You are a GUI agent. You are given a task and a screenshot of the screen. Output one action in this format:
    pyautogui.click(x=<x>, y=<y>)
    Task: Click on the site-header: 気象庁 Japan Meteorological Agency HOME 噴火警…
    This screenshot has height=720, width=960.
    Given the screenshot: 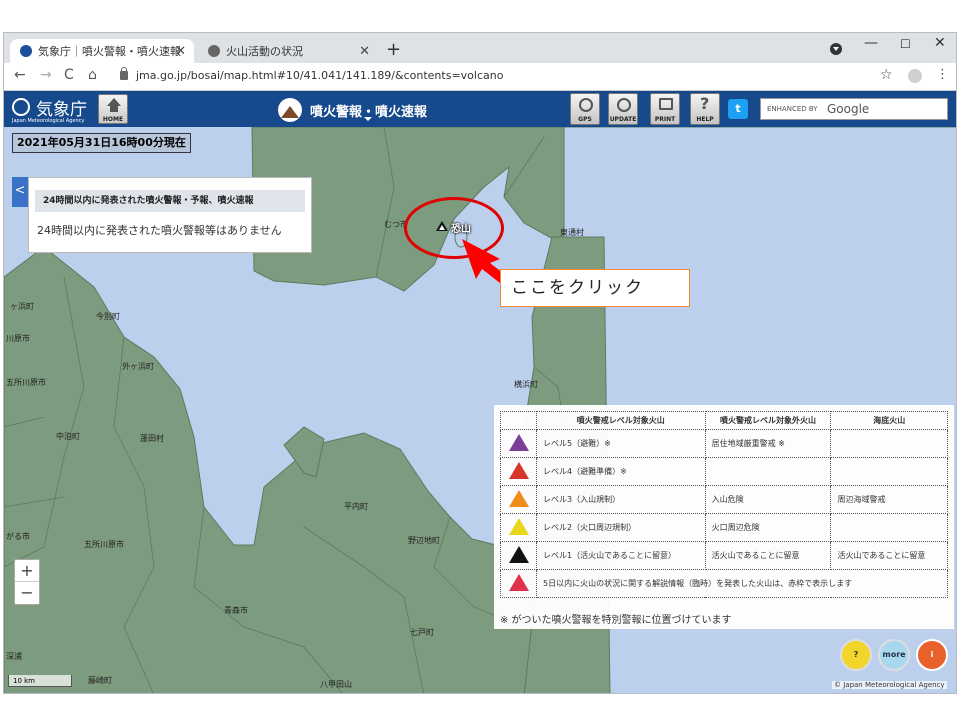 What is the action you would take?
    pyautogui.click(x=480, y=109)
    